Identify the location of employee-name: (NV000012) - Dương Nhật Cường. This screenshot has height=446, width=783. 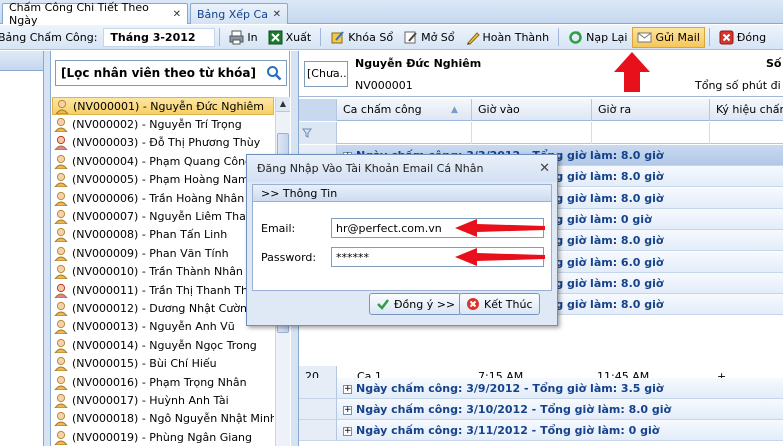
(163, 308).